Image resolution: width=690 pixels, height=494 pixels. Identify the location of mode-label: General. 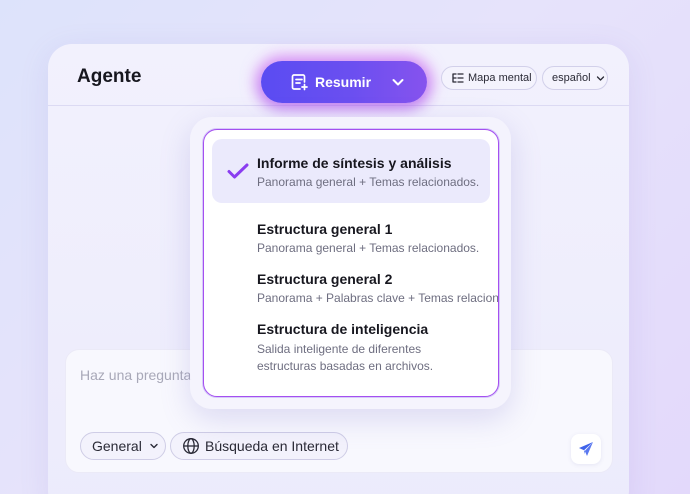
(117, 446).